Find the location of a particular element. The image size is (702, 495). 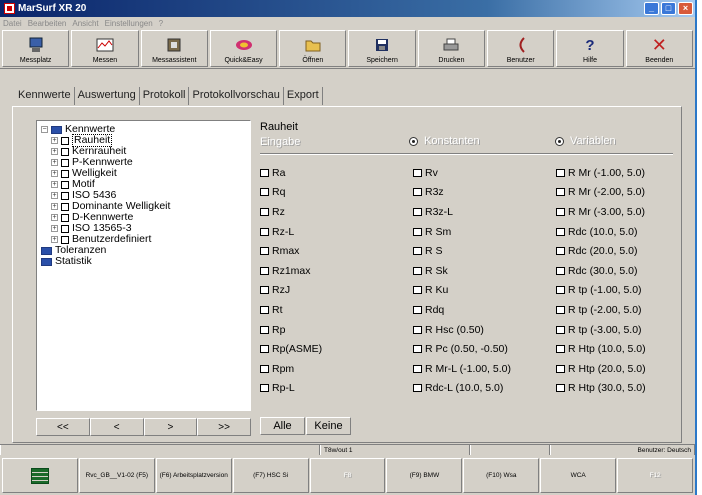

fkey-f5: Rvc_GB__V1-02 (F5) is located at coordinates (116, 475).